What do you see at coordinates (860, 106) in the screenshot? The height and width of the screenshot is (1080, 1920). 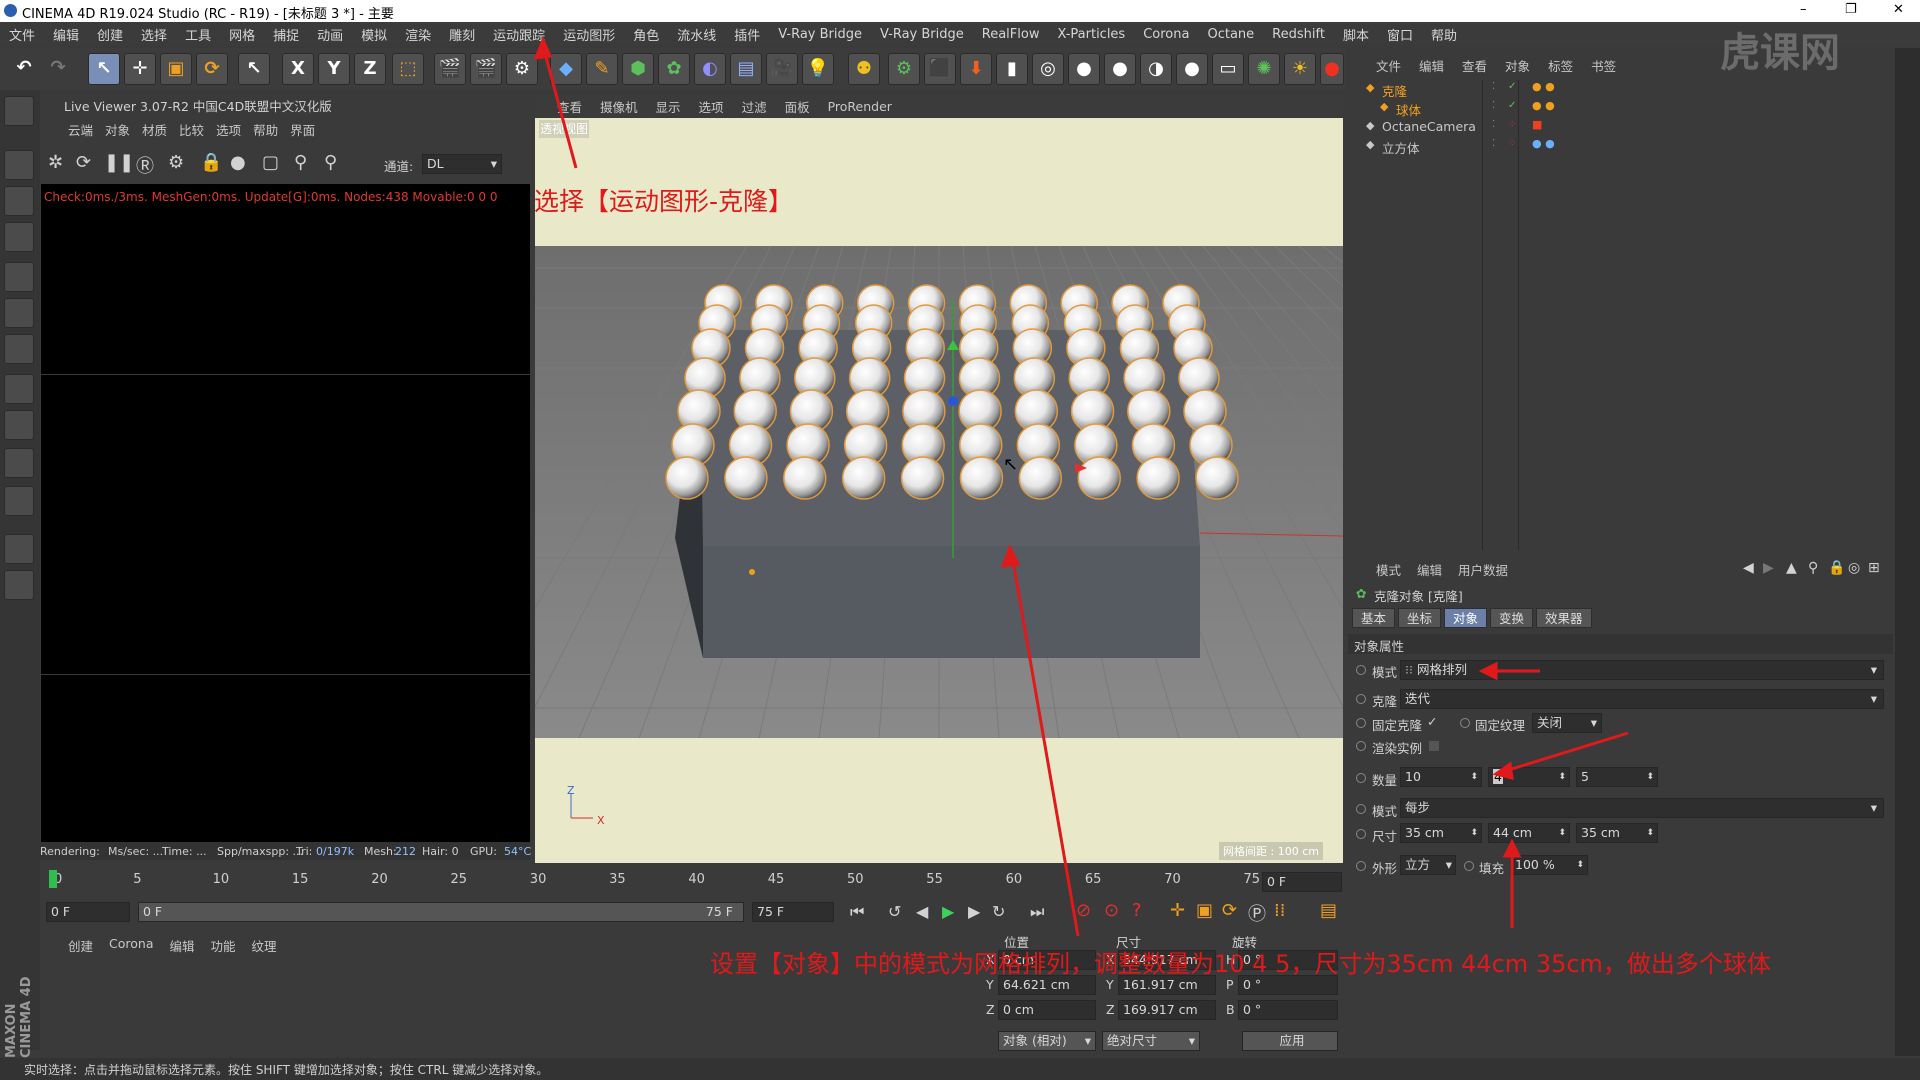 I see `viewport-menu-item: ProRender` at bounding box center [860, 106].